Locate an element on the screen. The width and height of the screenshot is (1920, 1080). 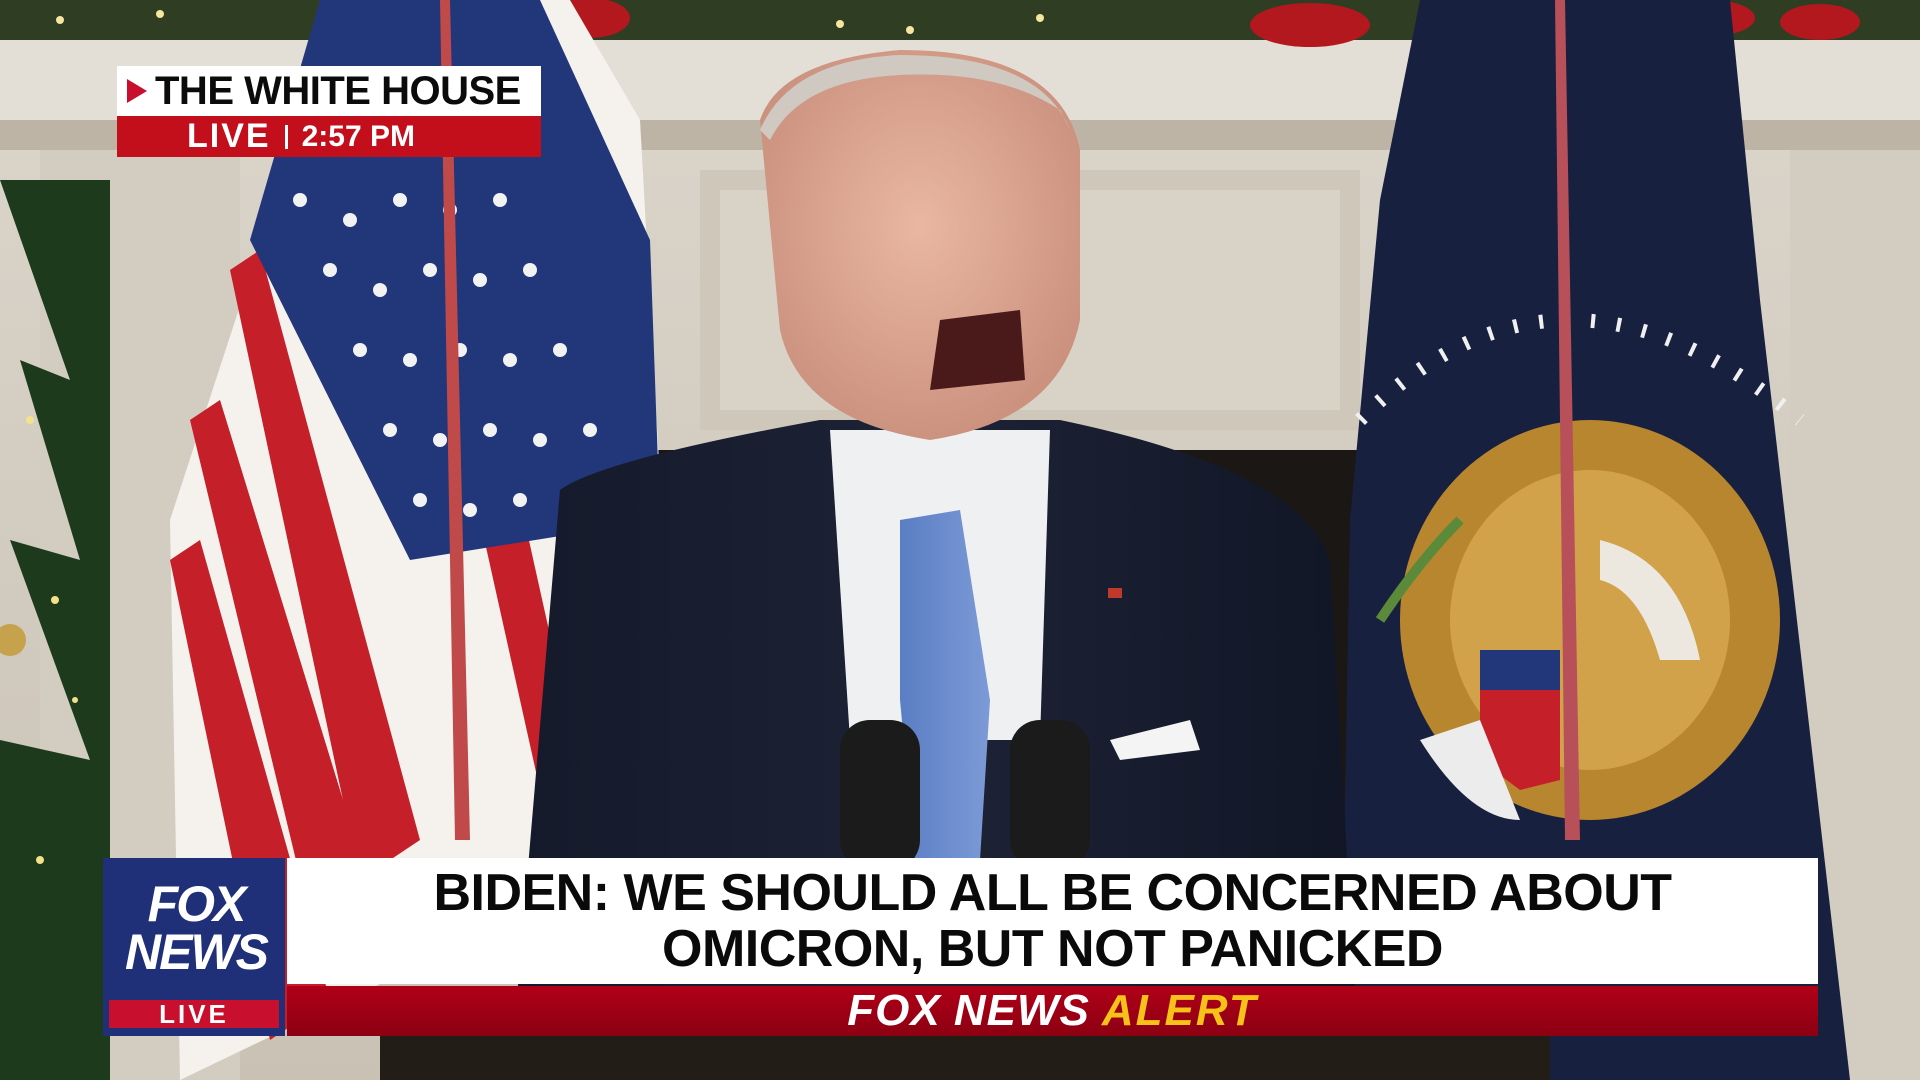
live-time-bar: LIVE 2:57 PM is located at coordinates (329, 136).